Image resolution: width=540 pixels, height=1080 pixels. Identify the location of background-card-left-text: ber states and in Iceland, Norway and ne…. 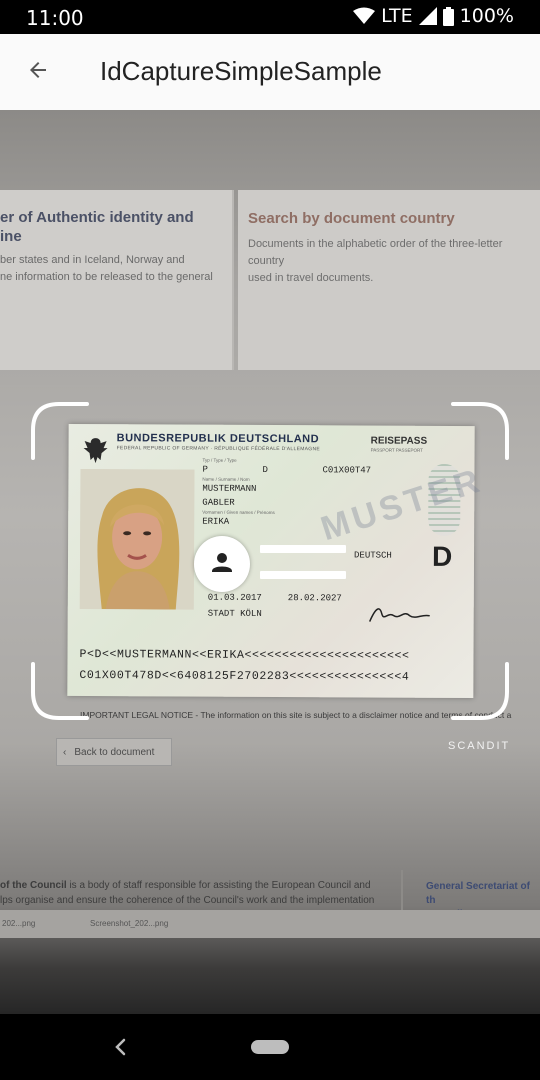
(106, 268).